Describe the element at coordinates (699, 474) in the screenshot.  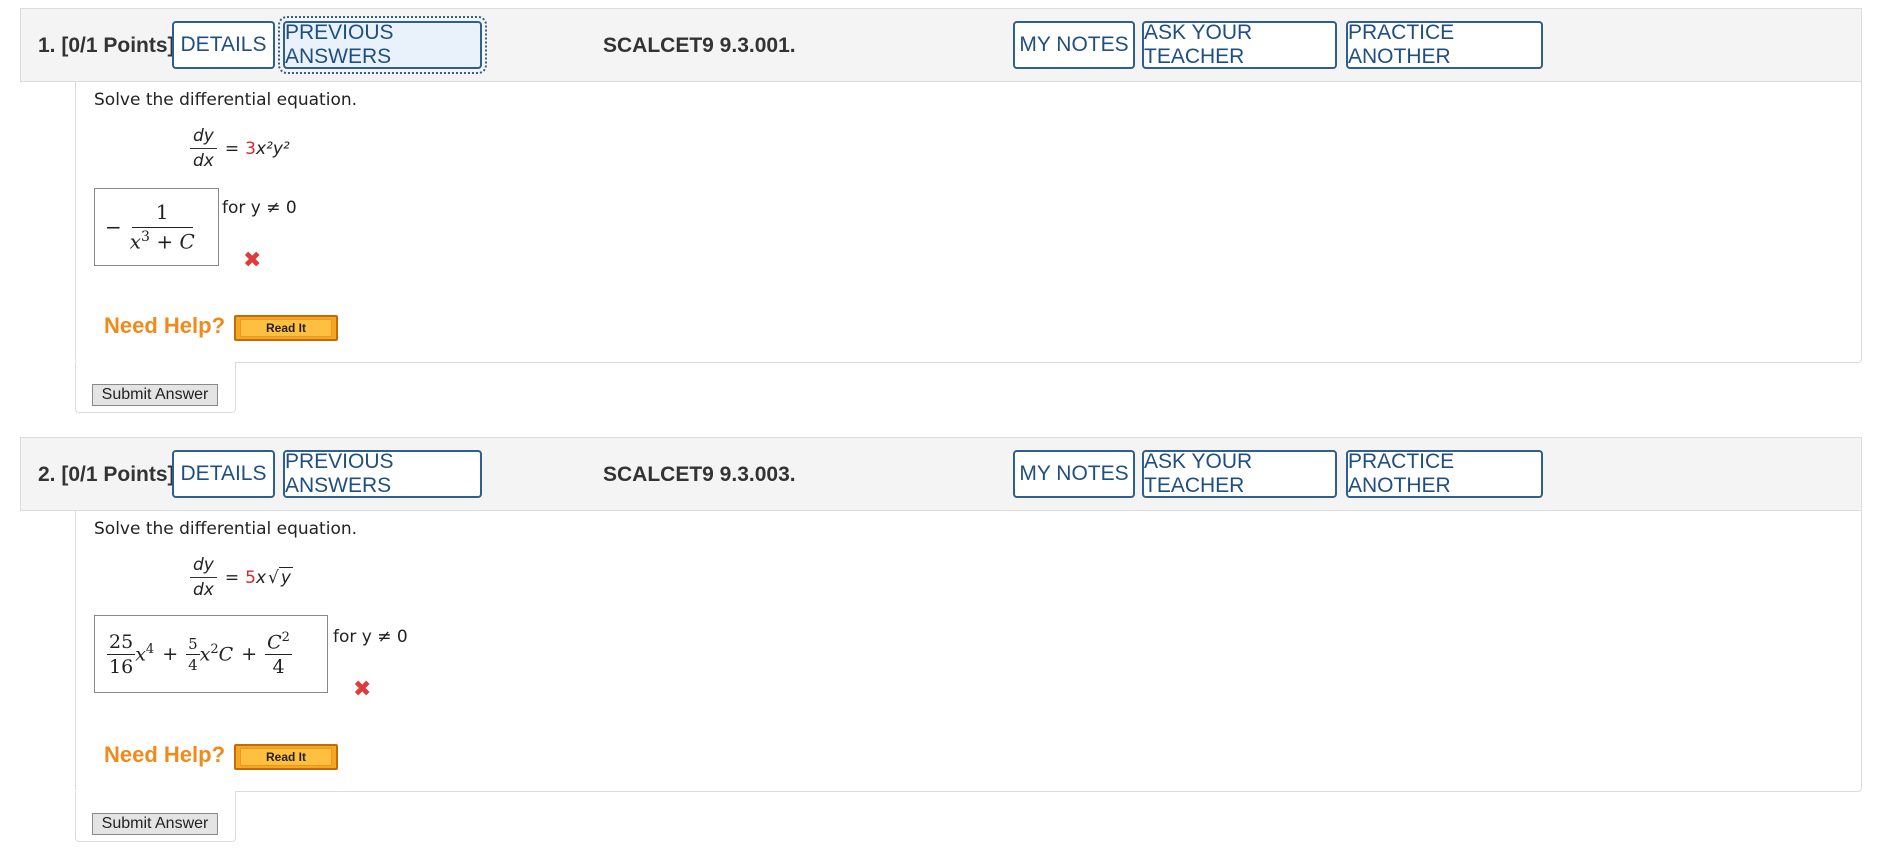
I see `question-code: SCALCET9 9.3.003.` at that location.